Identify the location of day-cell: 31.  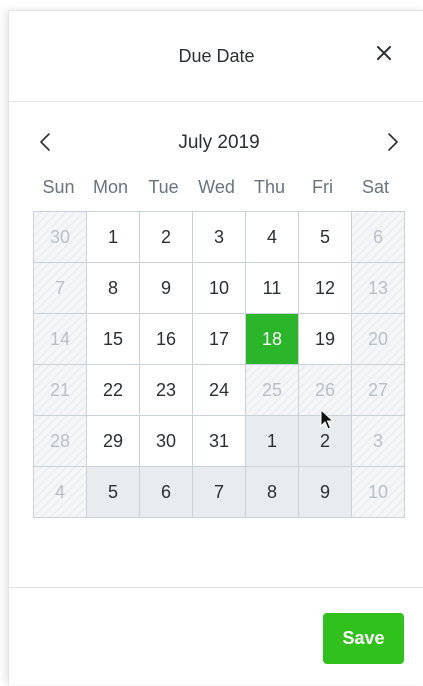
(219, 441).